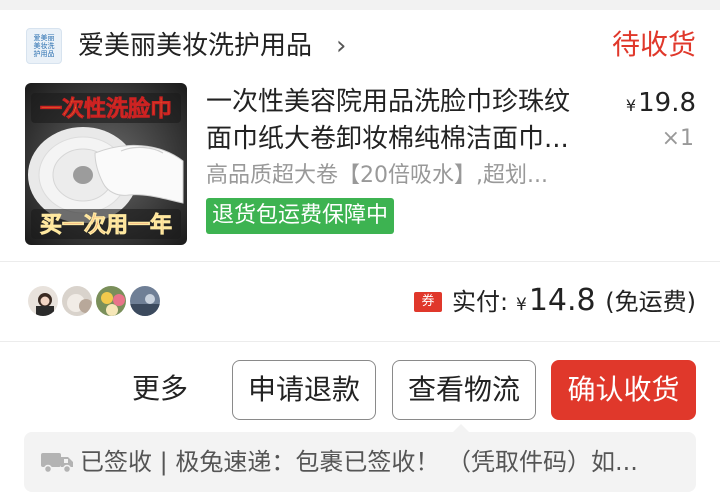  What do you see at coordinates (388, 102) in the screenshot?
I see `product-title-line-1: 一次性美容院用品洗脸巾珍珠纹` at bounding box center [388, 102].